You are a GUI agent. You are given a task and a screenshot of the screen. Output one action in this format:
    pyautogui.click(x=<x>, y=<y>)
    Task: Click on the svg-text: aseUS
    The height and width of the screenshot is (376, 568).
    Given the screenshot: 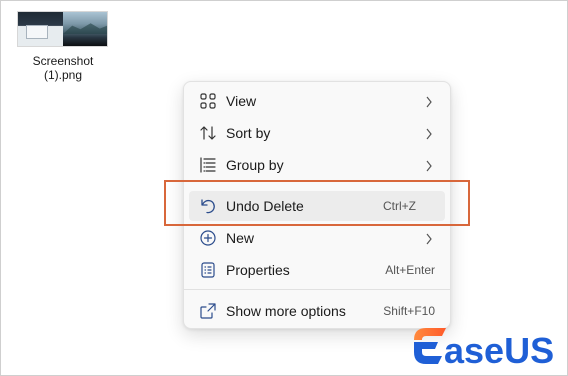 What is the action you would take?
    pyautogui.click(x=499, y=350)
    